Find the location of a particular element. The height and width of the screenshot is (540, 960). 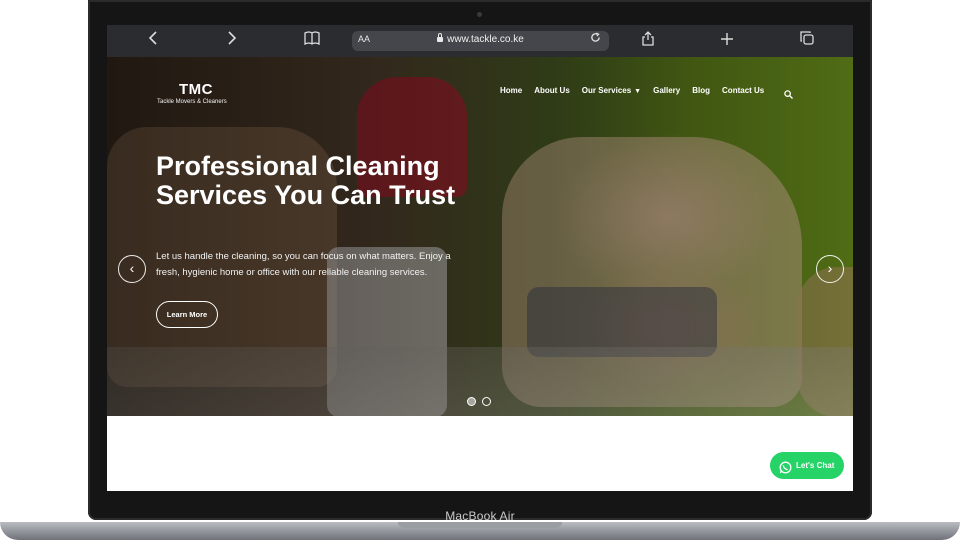

url-text: www.tackle.co.ke is located at coordinates (480, 39).